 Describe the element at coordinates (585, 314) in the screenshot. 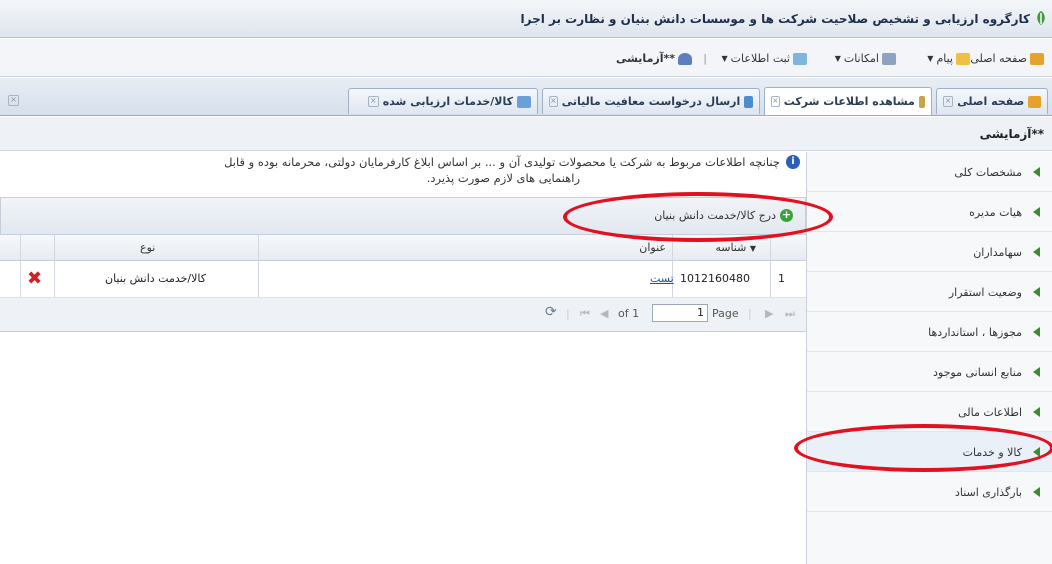

I see `first-page-icon: ⏮` at that location.